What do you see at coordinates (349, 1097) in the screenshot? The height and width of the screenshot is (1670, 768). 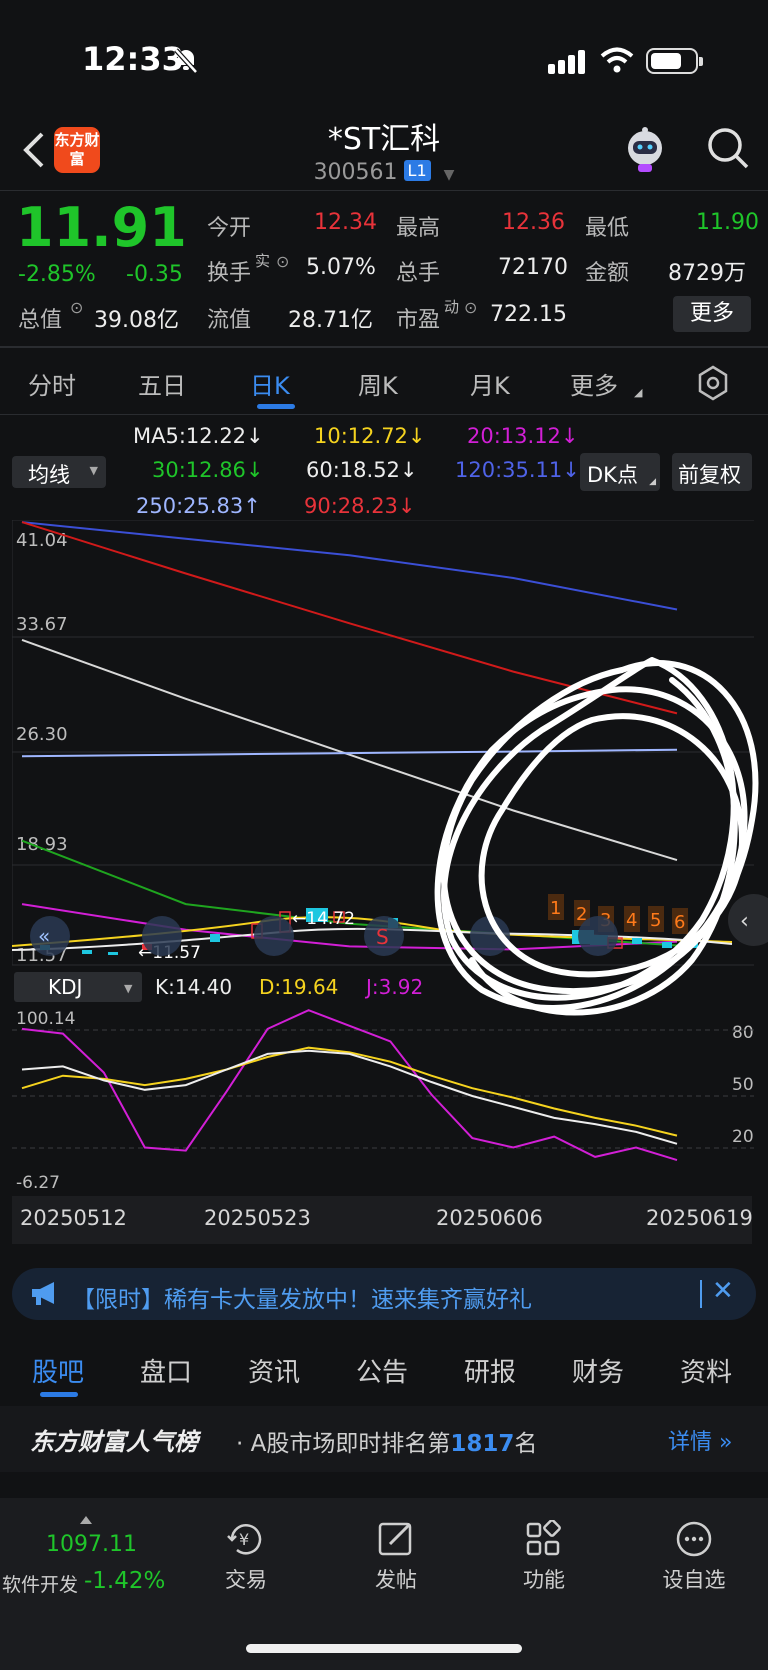 I see `kdj-line-K` at bounding box center [349, 1097].